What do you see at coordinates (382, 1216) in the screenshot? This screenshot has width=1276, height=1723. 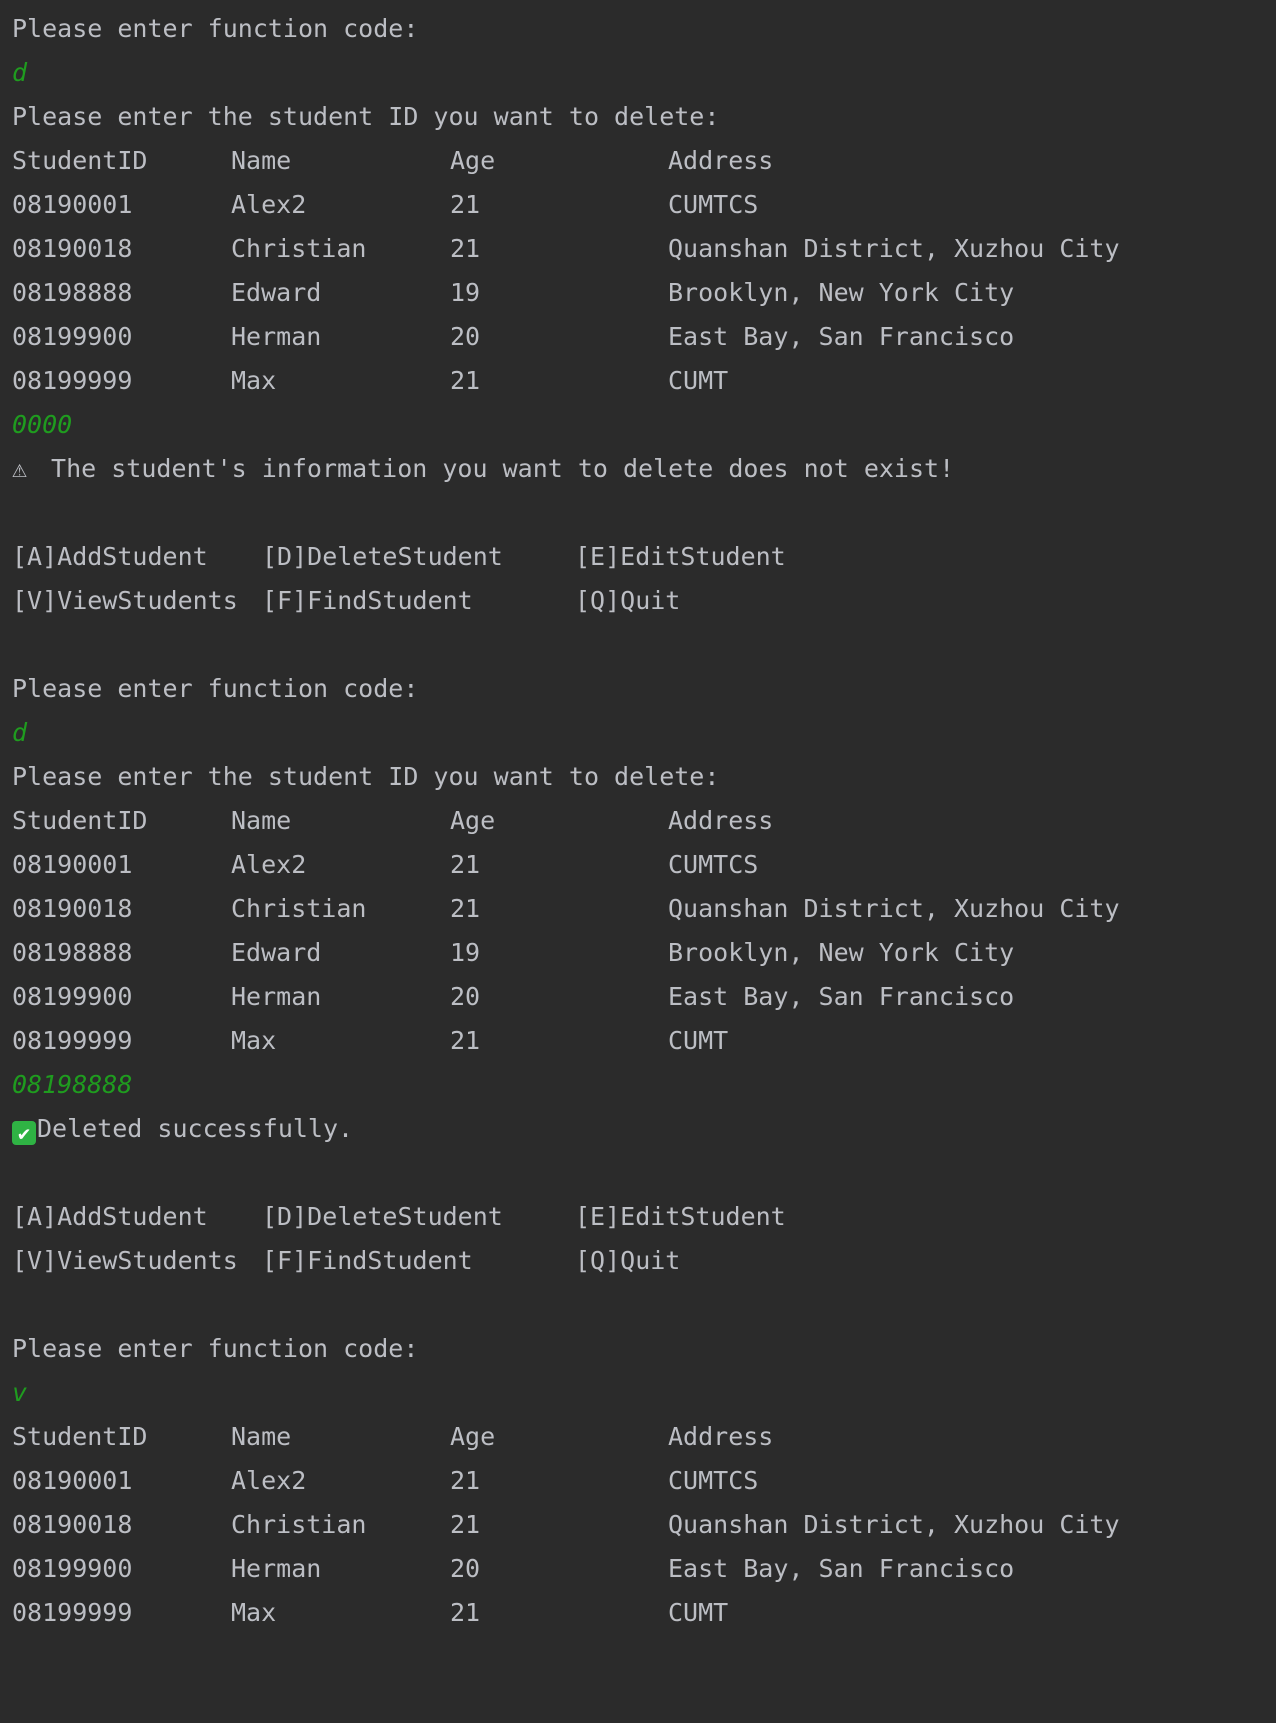 I see `menu-delete-student: [D]DeleteStudent` at bounding box center [382, 1216].